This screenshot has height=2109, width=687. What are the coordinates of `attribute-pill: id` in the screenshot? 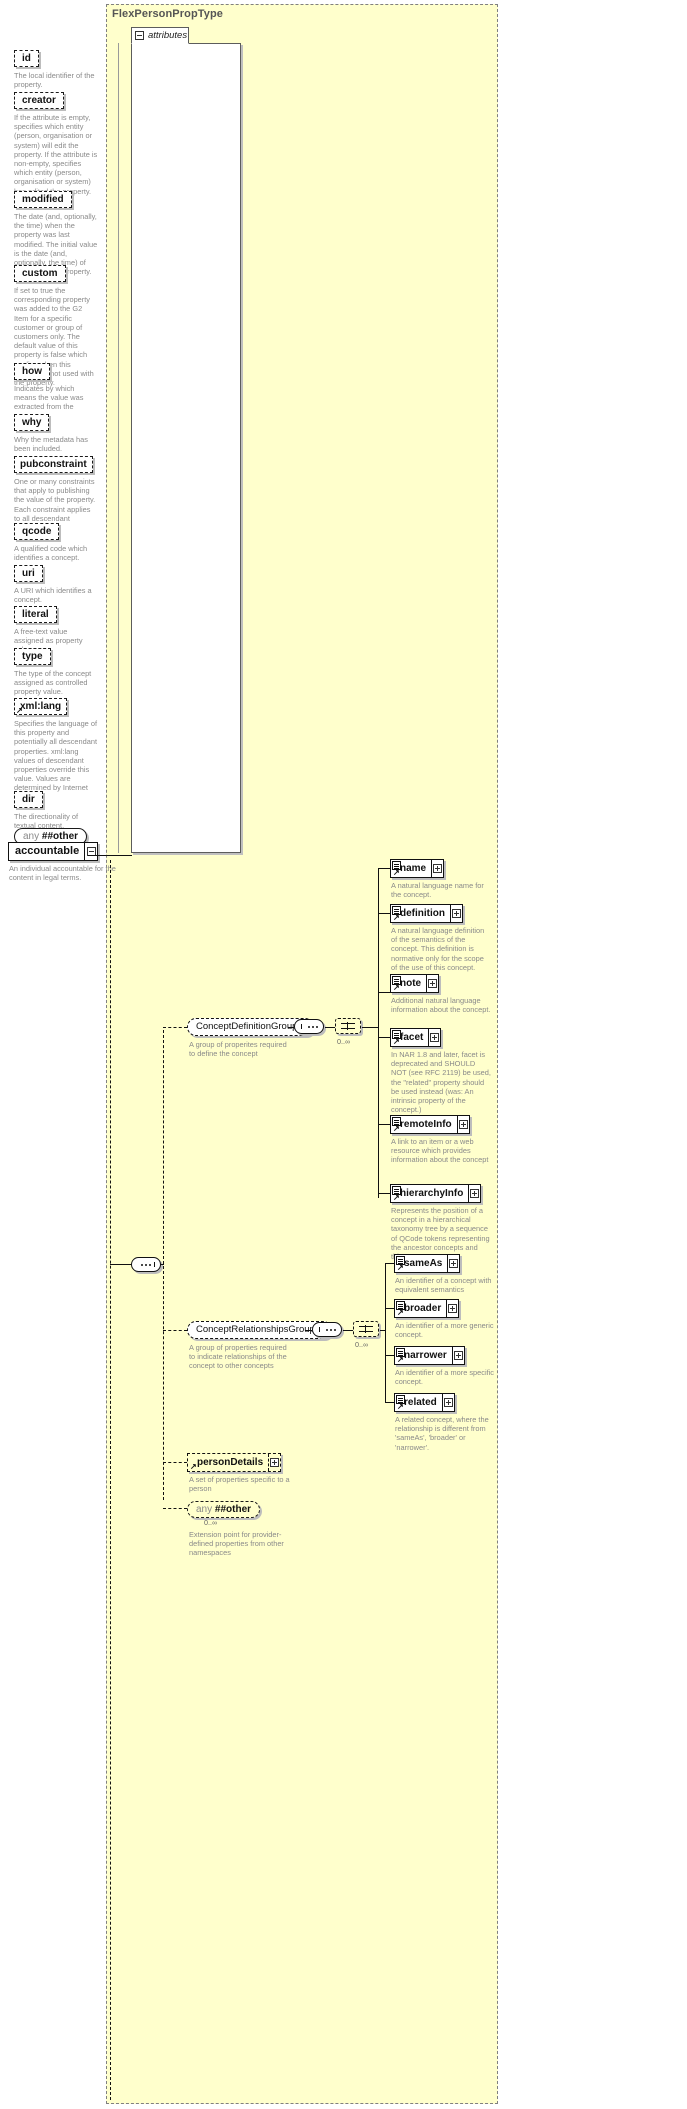 It's located at (26, 58).